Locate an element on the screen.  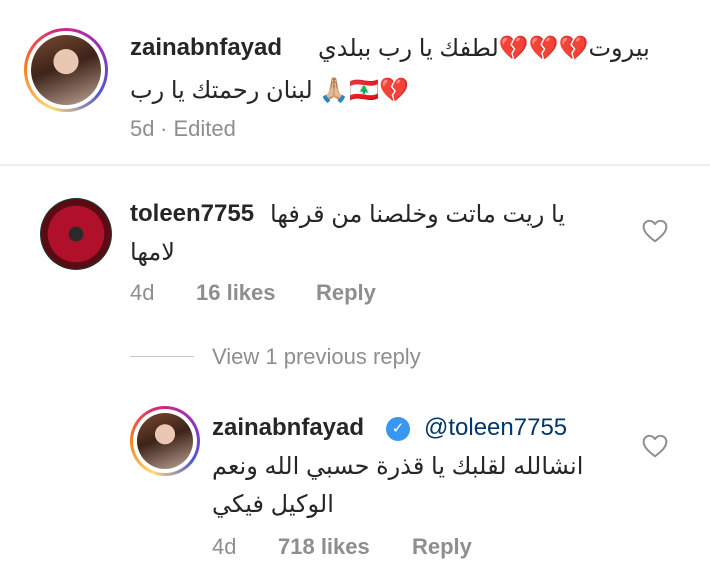
comment-username: toleen7755 is located at coordinates (192, 214).